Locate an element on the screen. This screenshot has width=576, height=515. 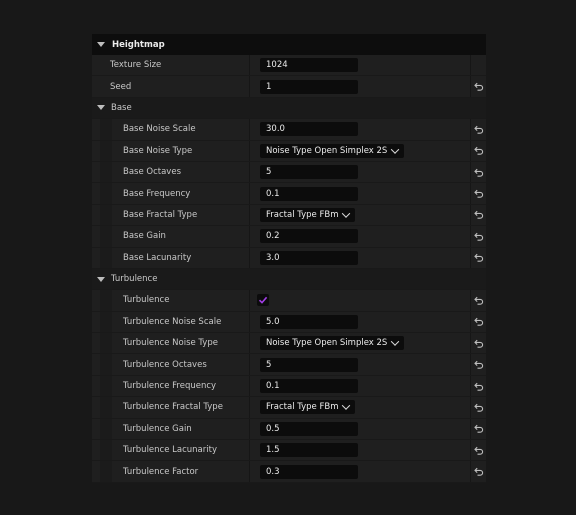
dropdown-value: Noise Type Open Simplex 2S is located at coordinates (327, 150).